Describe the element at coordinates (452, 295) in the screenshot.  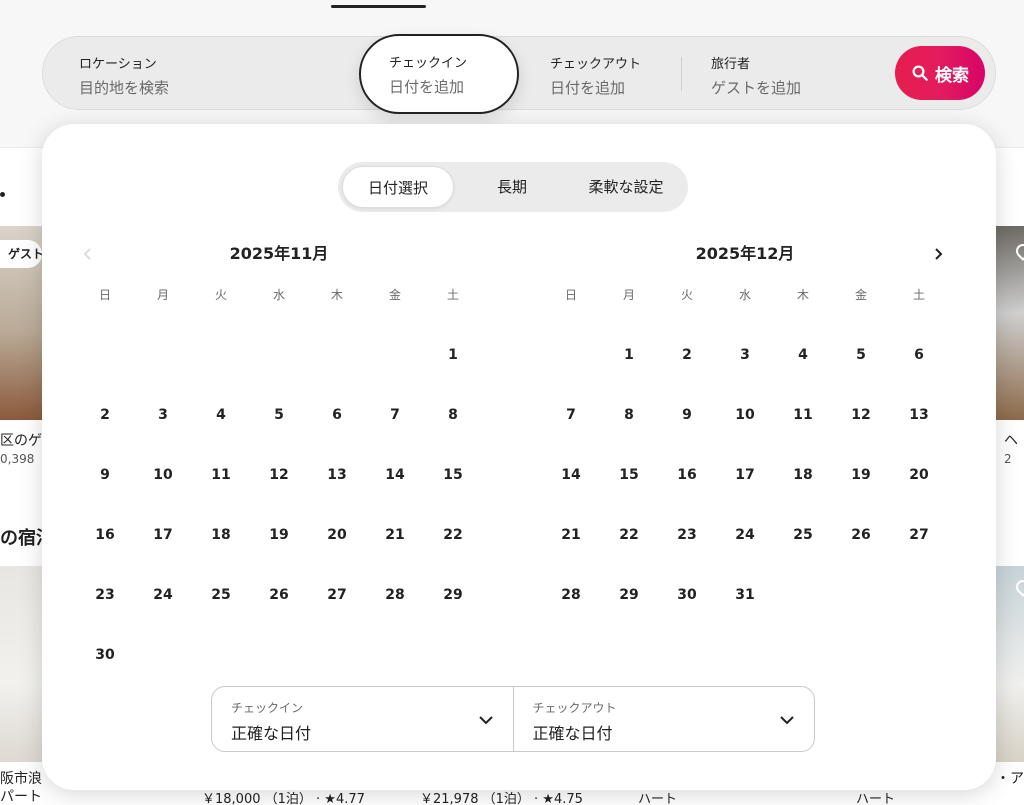
I see `weekday-label: 土` at that location.